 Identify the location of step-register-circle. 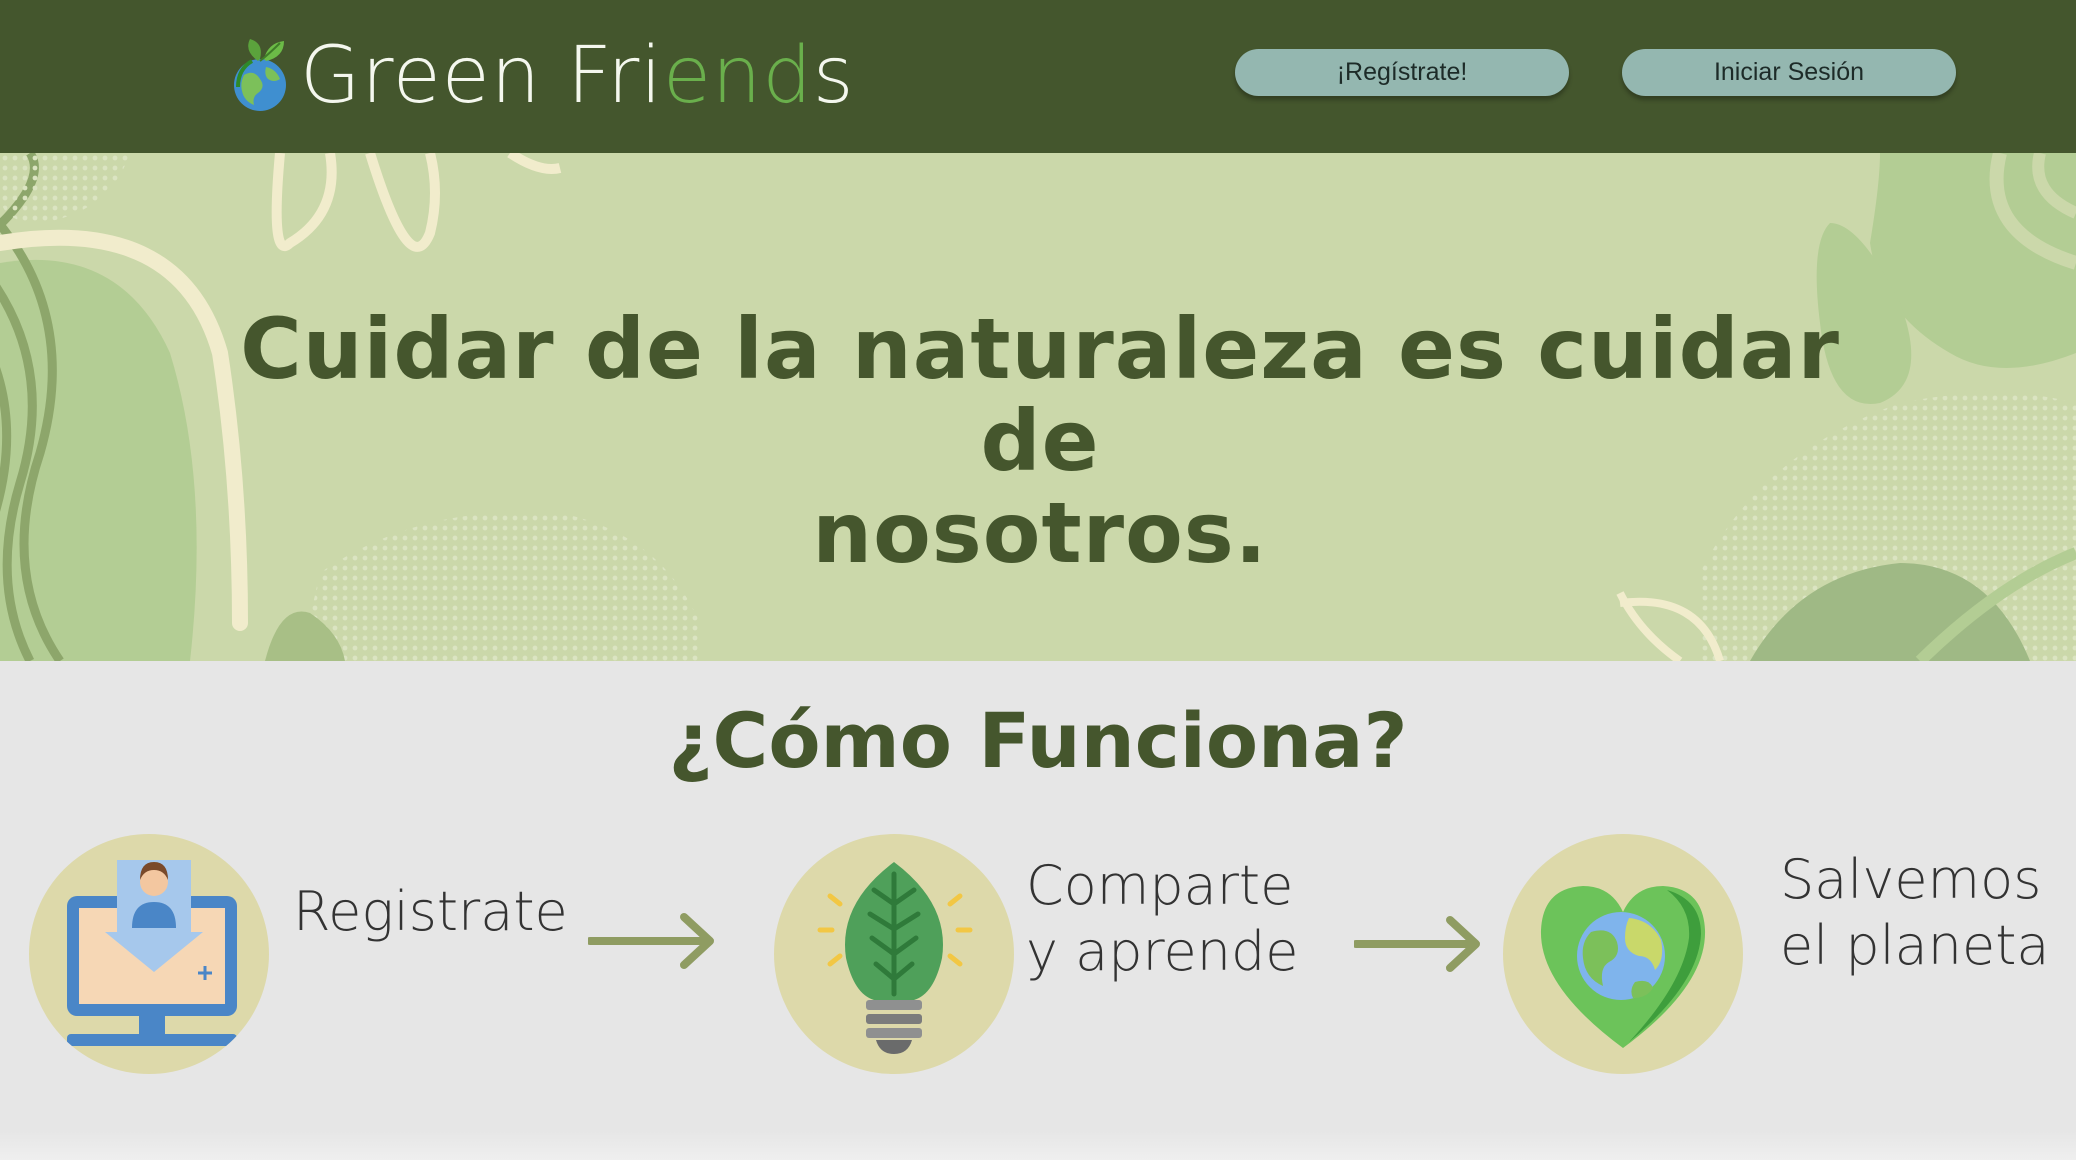
(149, 954).